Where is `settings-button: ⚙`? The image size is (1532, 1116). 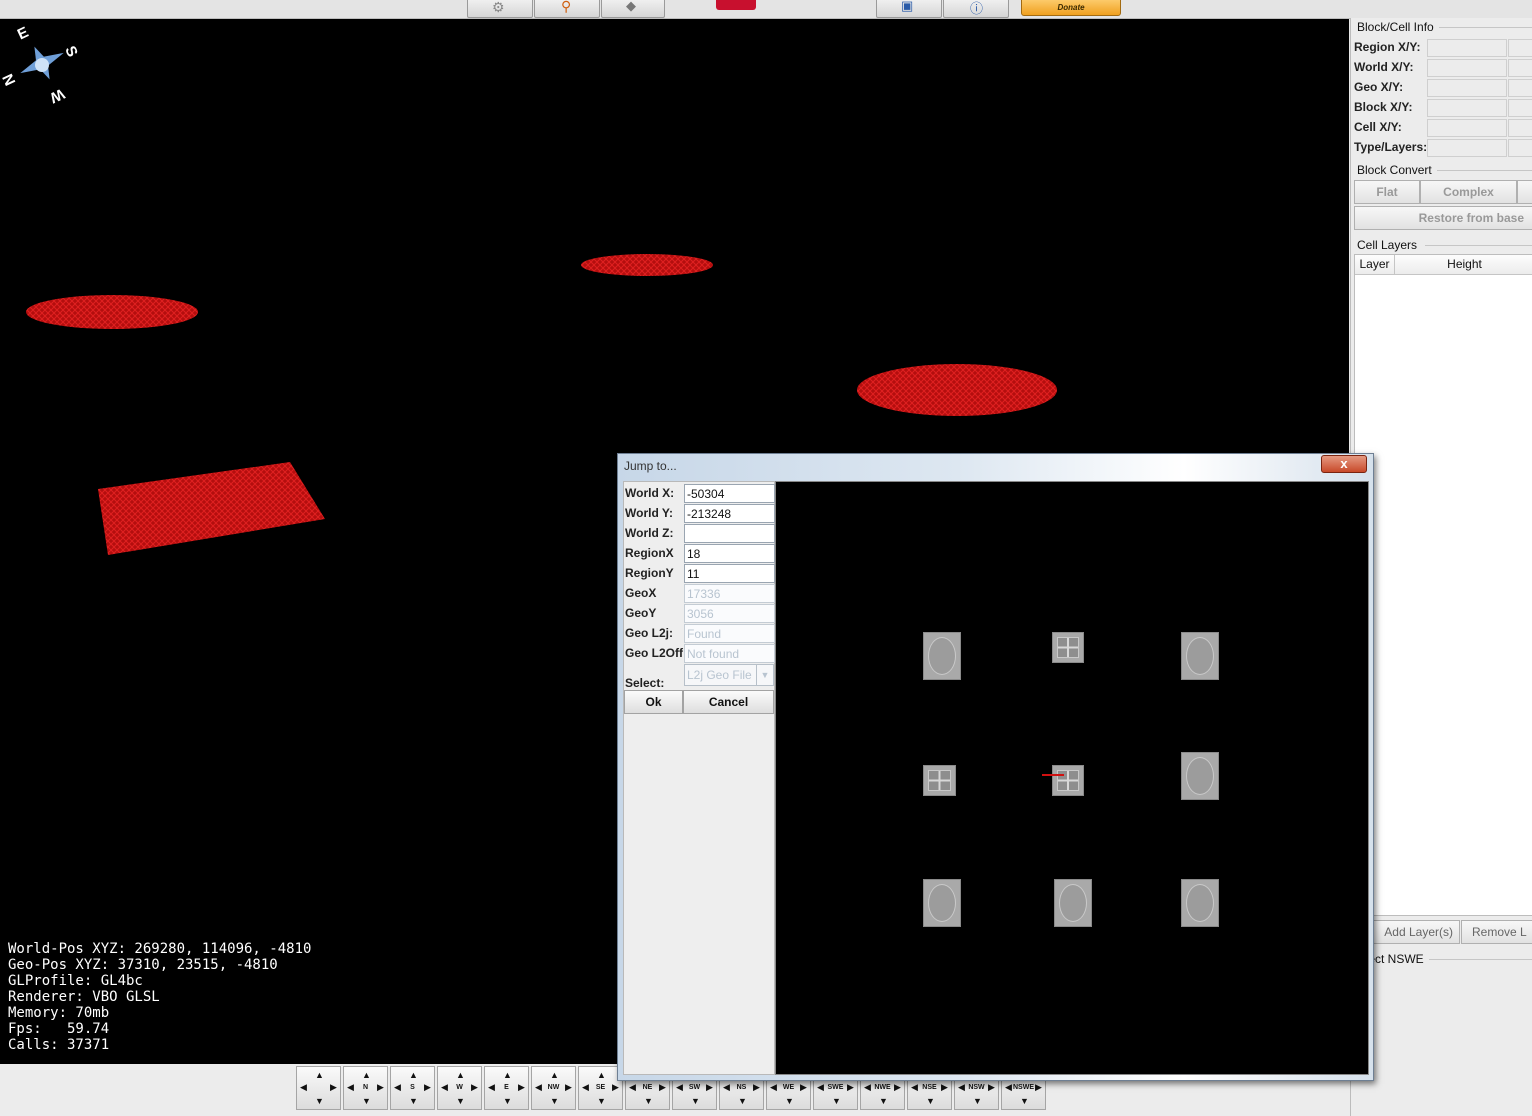
settings-button: ⚙ is located at coordinates (500, 9).